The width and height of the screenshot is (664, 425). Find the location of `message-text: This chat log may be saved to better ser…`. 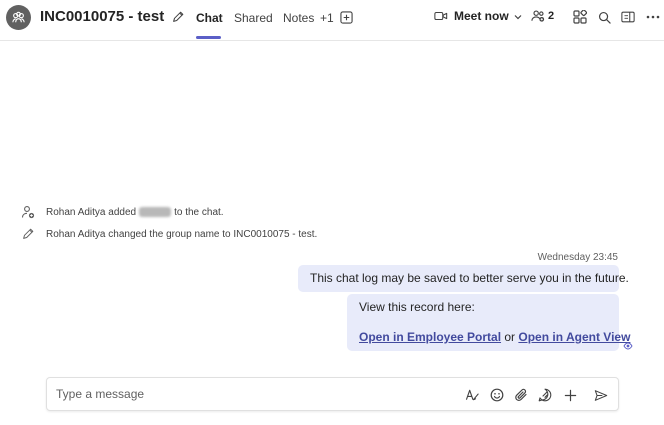

message-text: This chat log may be saved to better ser… is located at coordinates (469, 278).